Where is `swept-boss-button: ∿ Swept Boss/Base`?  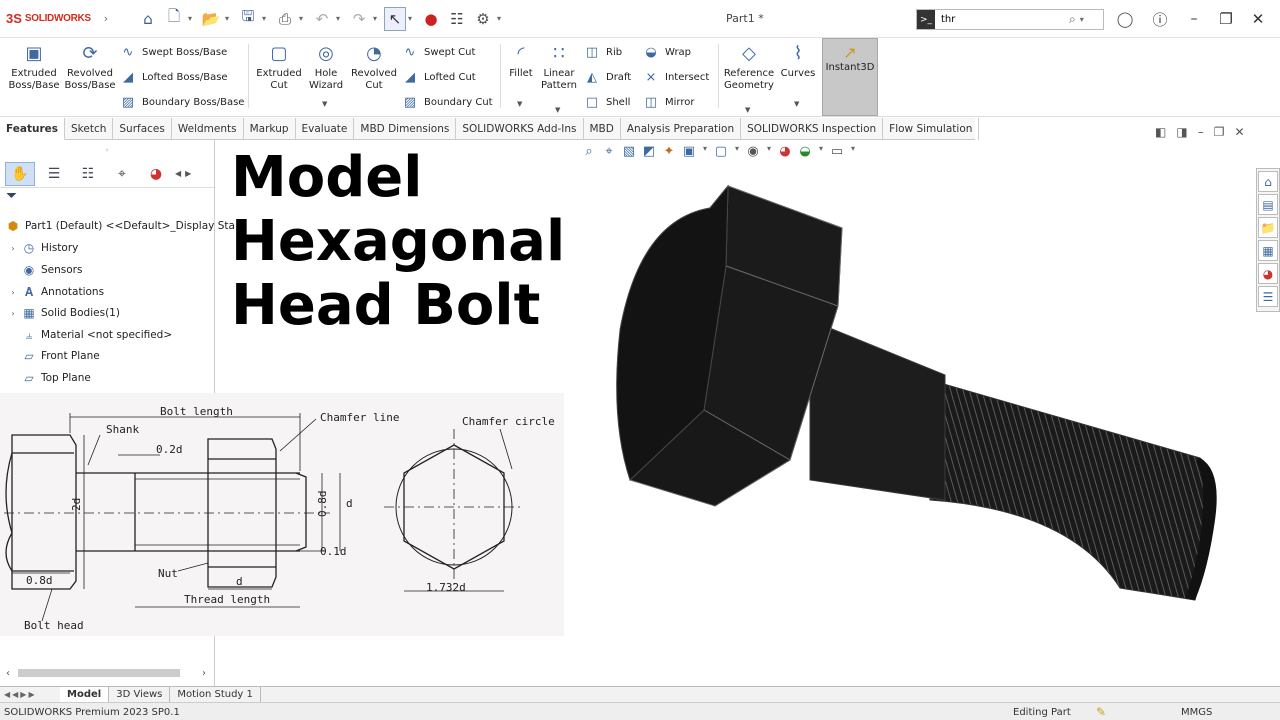 swept-boss-button: ∿ Swept Boss/Base is located at coordinates (174, 52).